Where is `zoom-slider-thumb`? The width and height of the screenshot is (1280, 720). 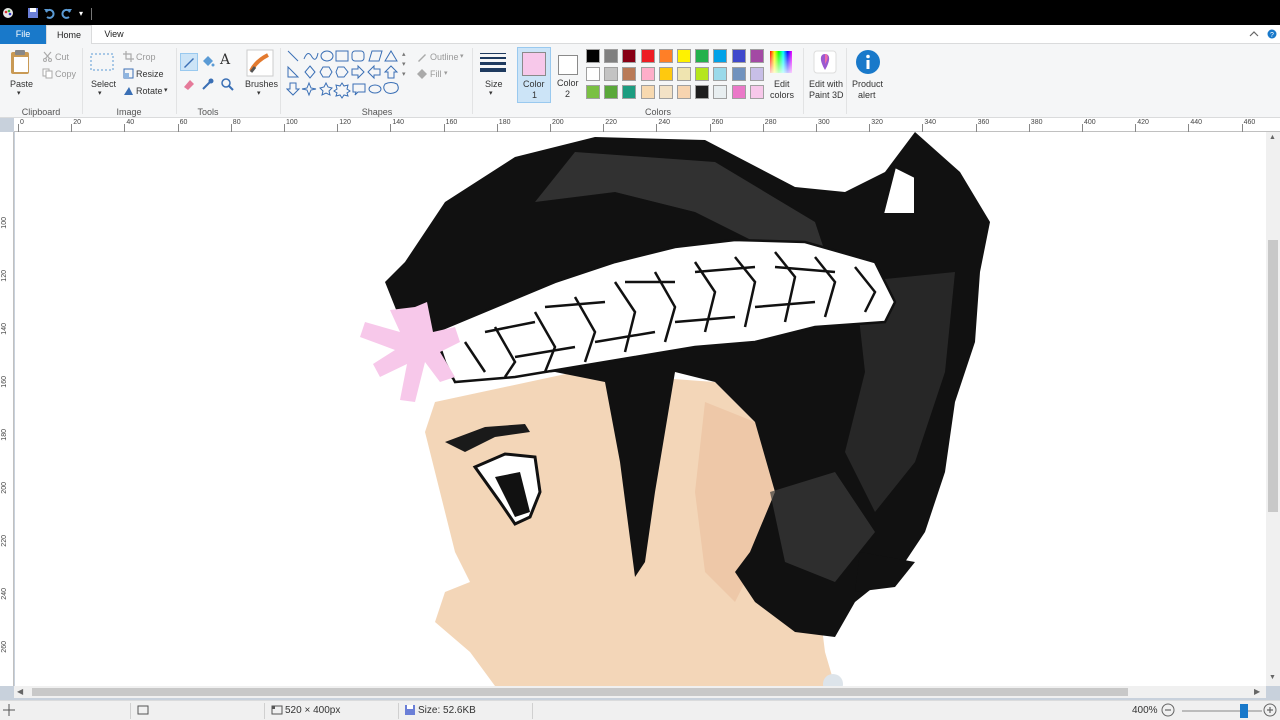 zoom-slider-thumb is located at coordinates (1243, 711).